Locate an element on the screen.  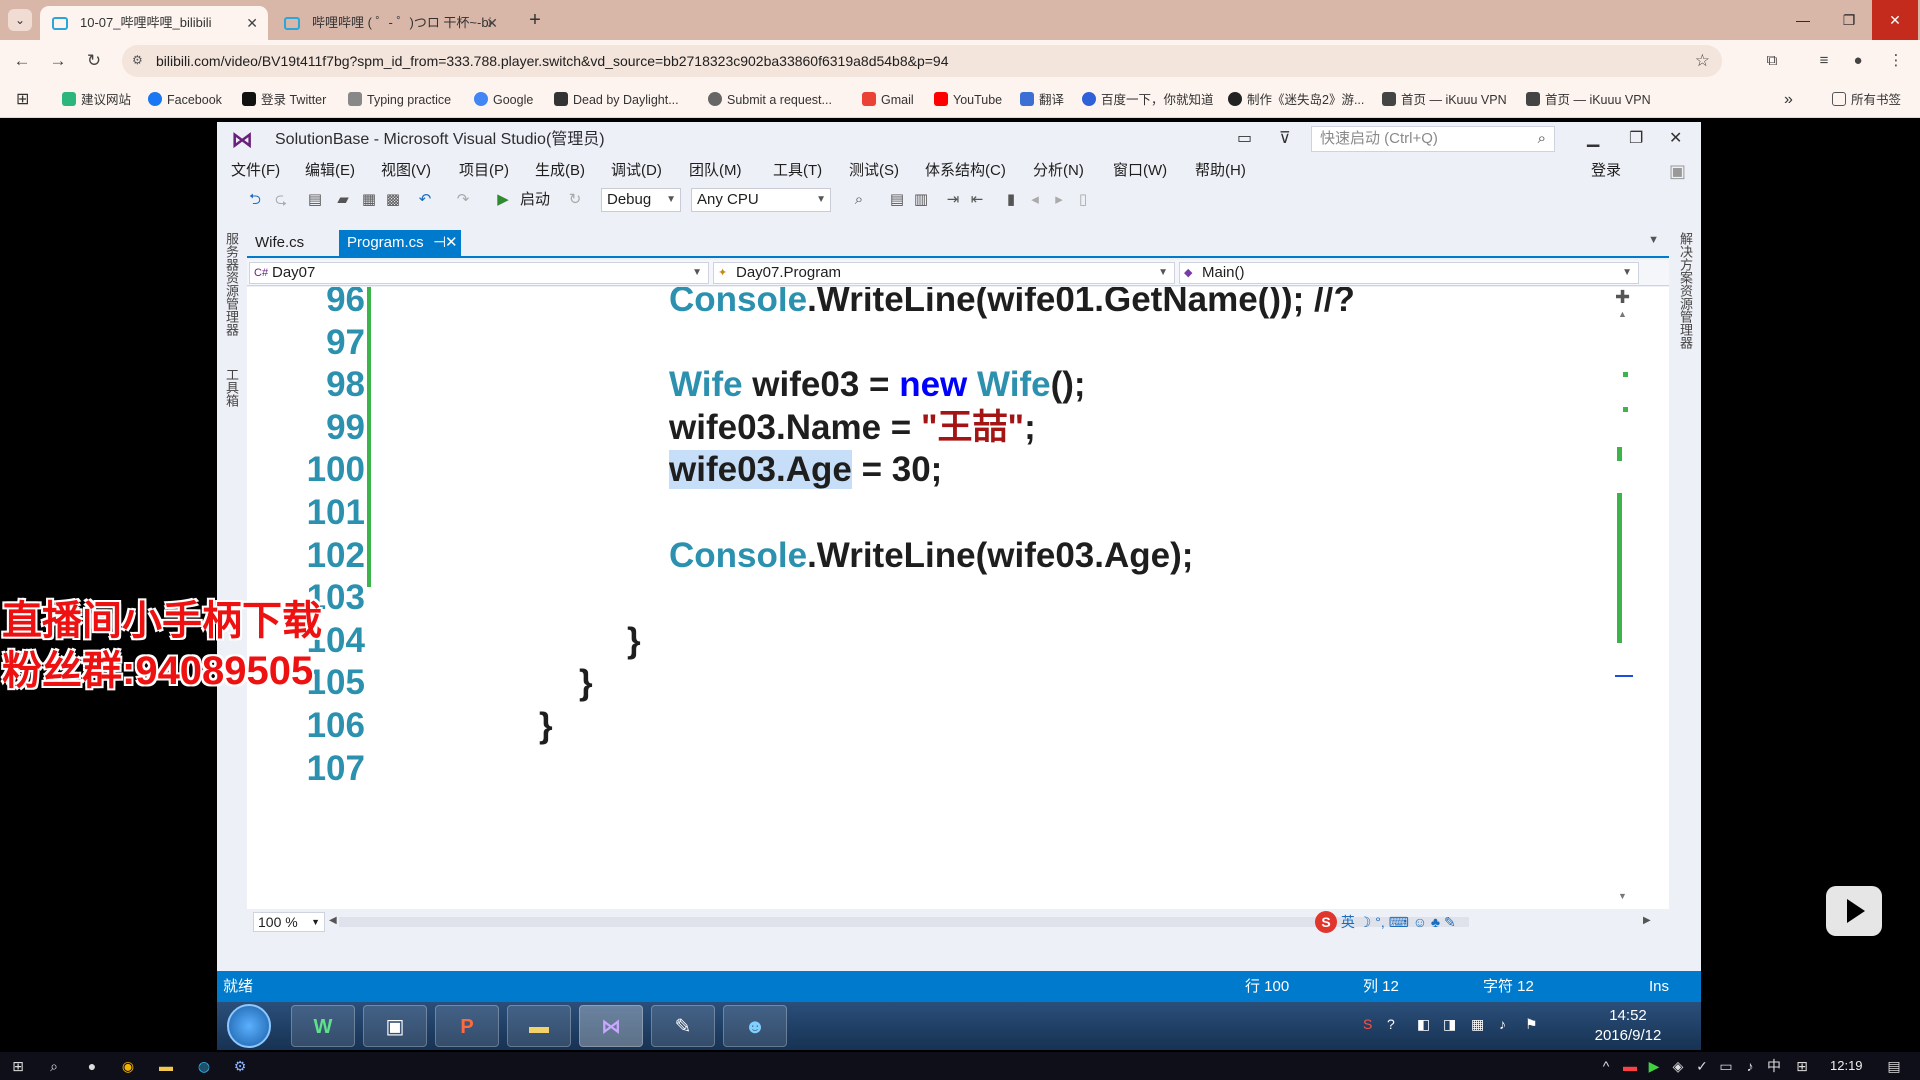
tab-overflow-icon: ▼ is located at coordinates (1653, 240).